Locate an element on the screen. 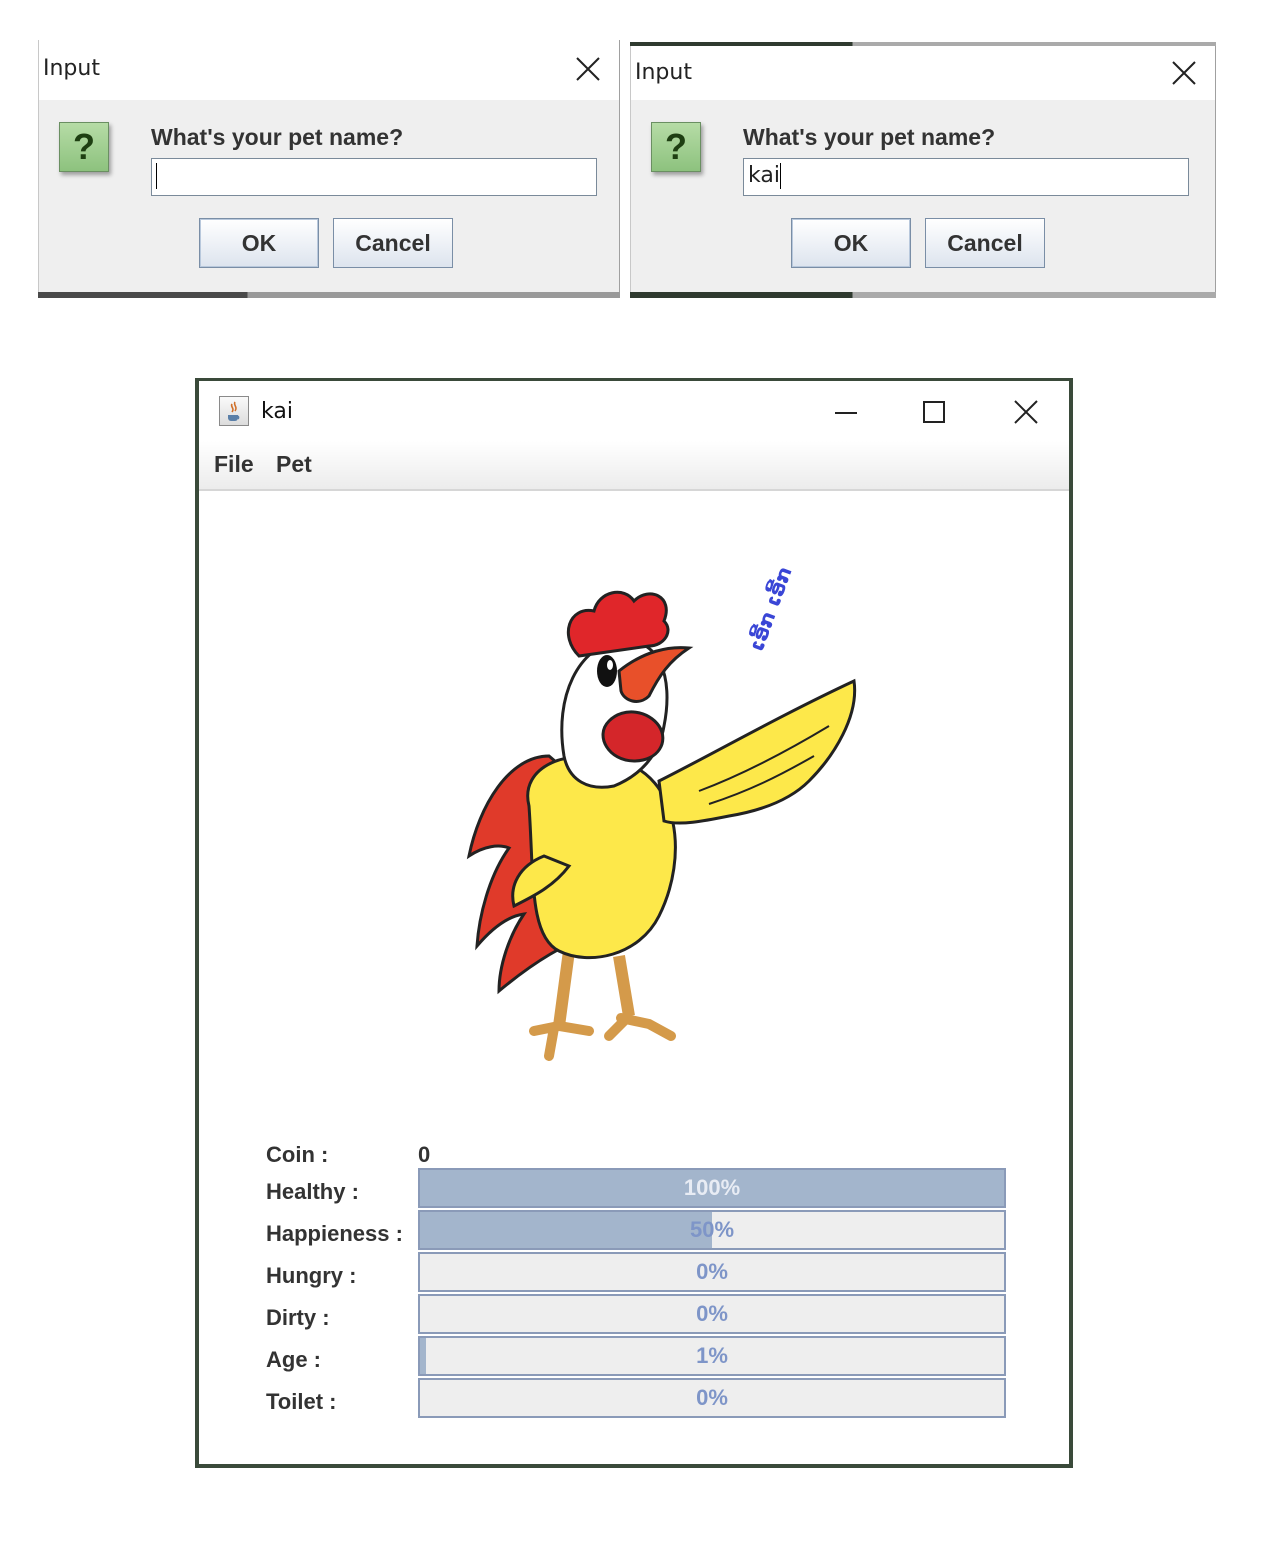 Image resolution: width=1280 pixels, height=1544 pixels. progress-text: 50% is located at coordinates (712, 1229).